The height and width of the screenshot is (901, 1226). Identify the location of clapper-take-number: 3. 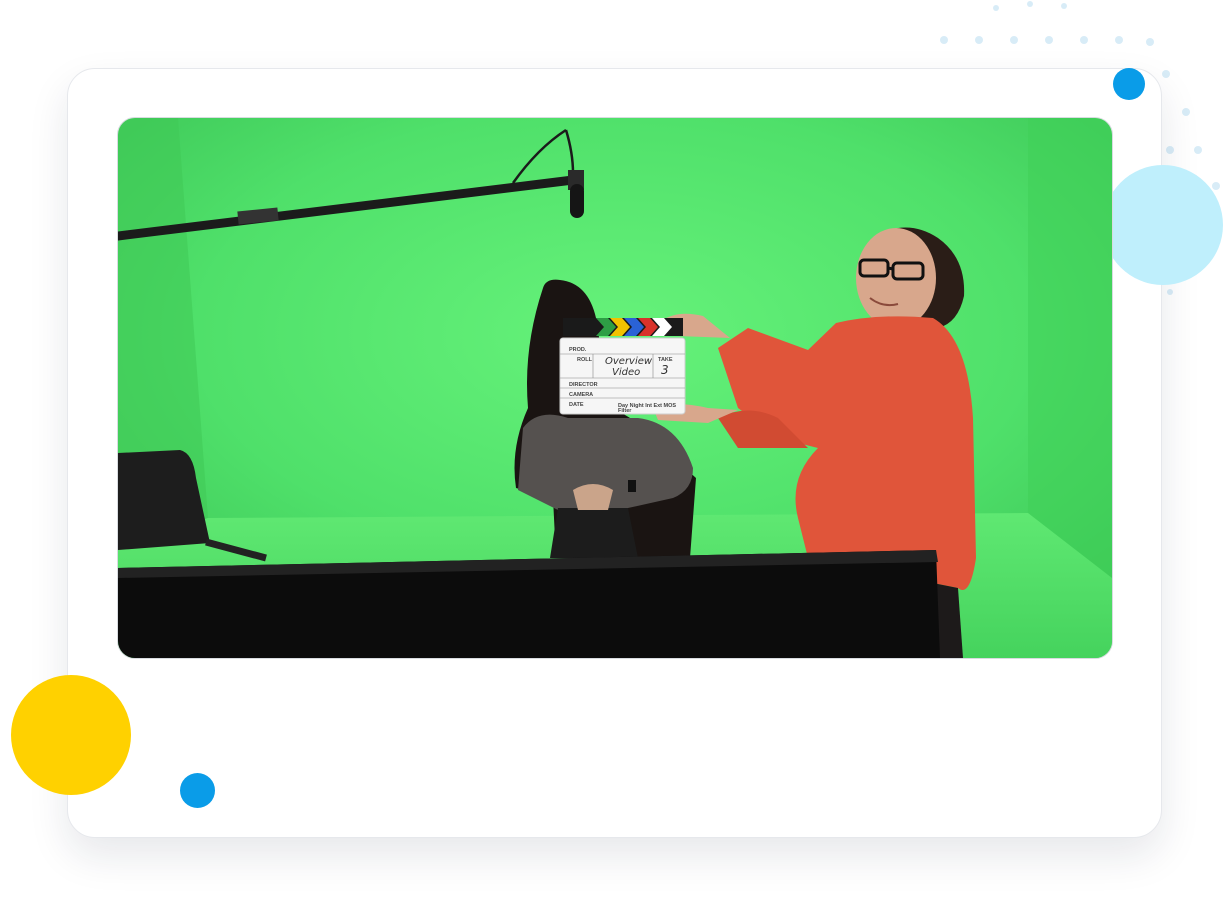
(665, 370).